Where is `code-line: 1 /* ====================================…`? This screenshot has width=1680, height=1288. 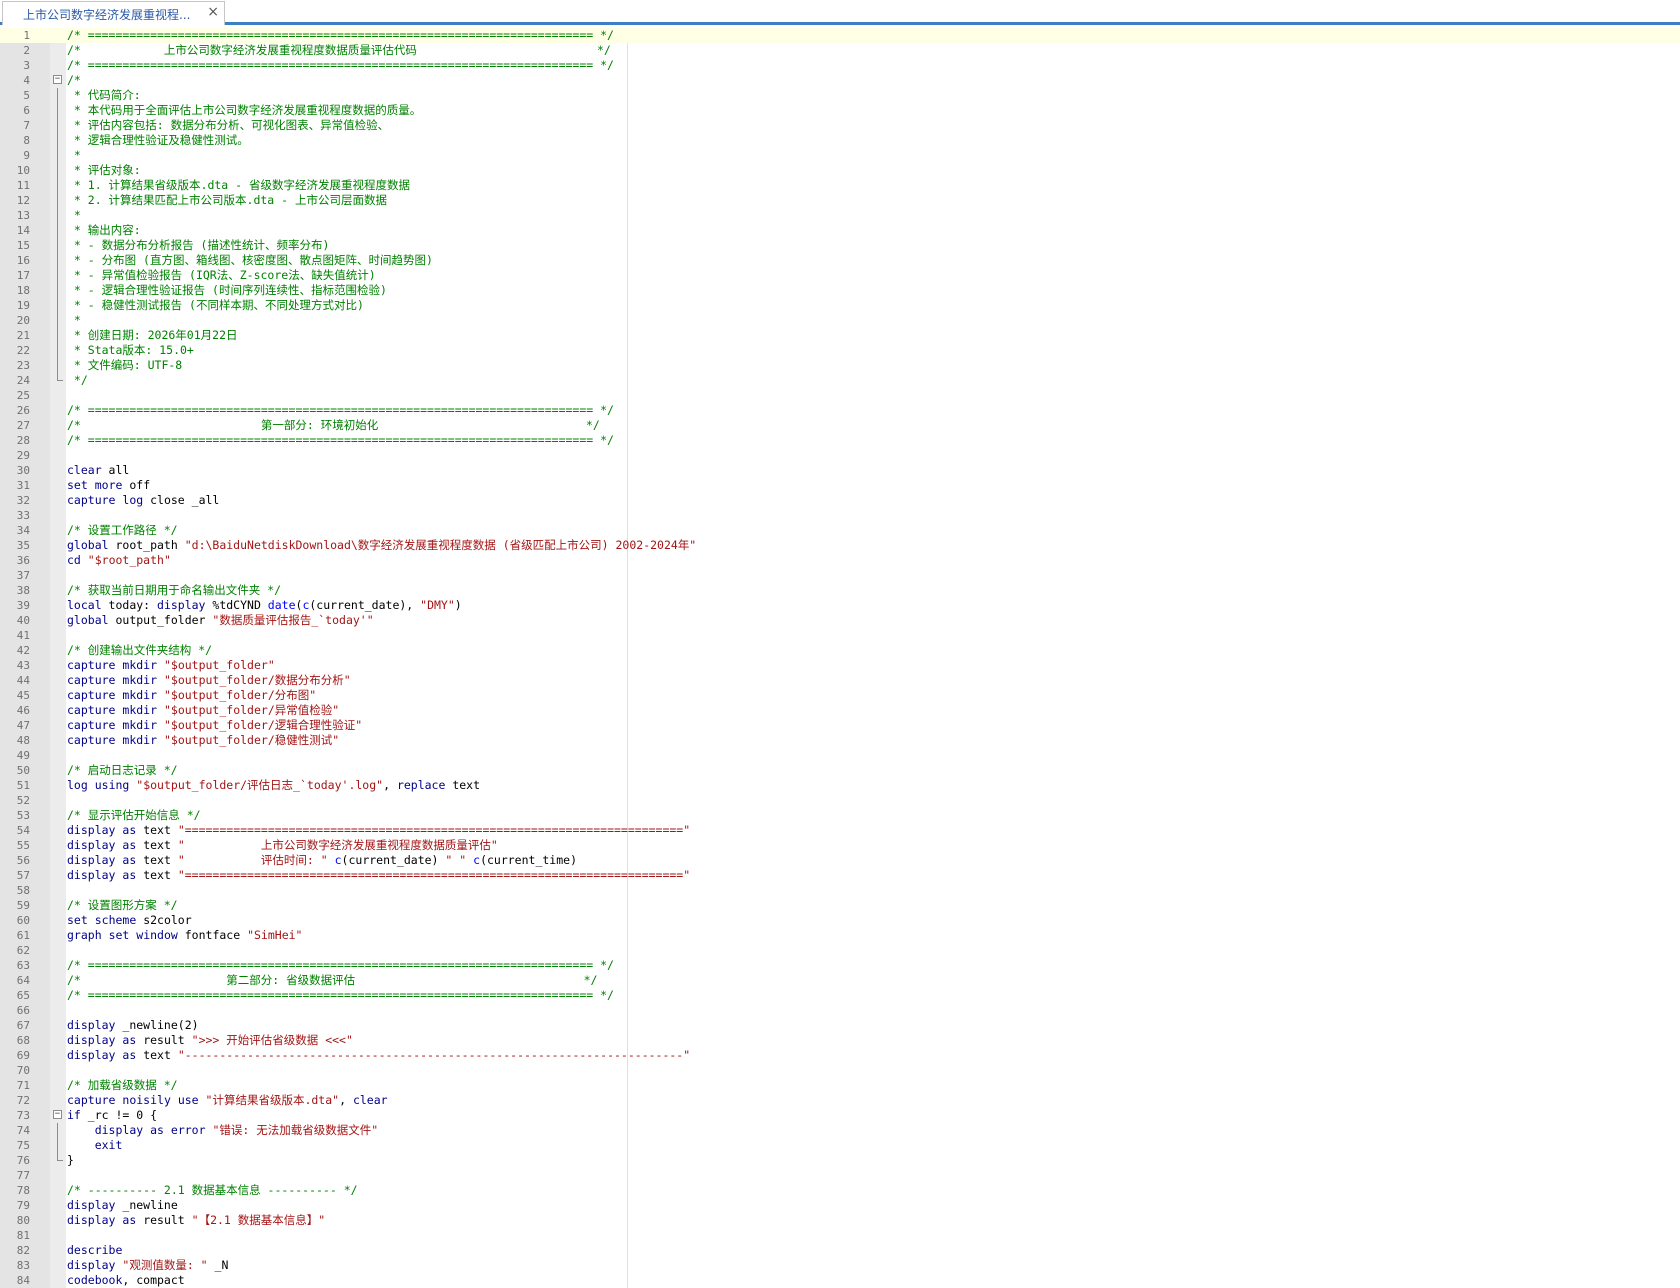 code-line: 1 /* ====================================… is located at coordinates (840, 35).